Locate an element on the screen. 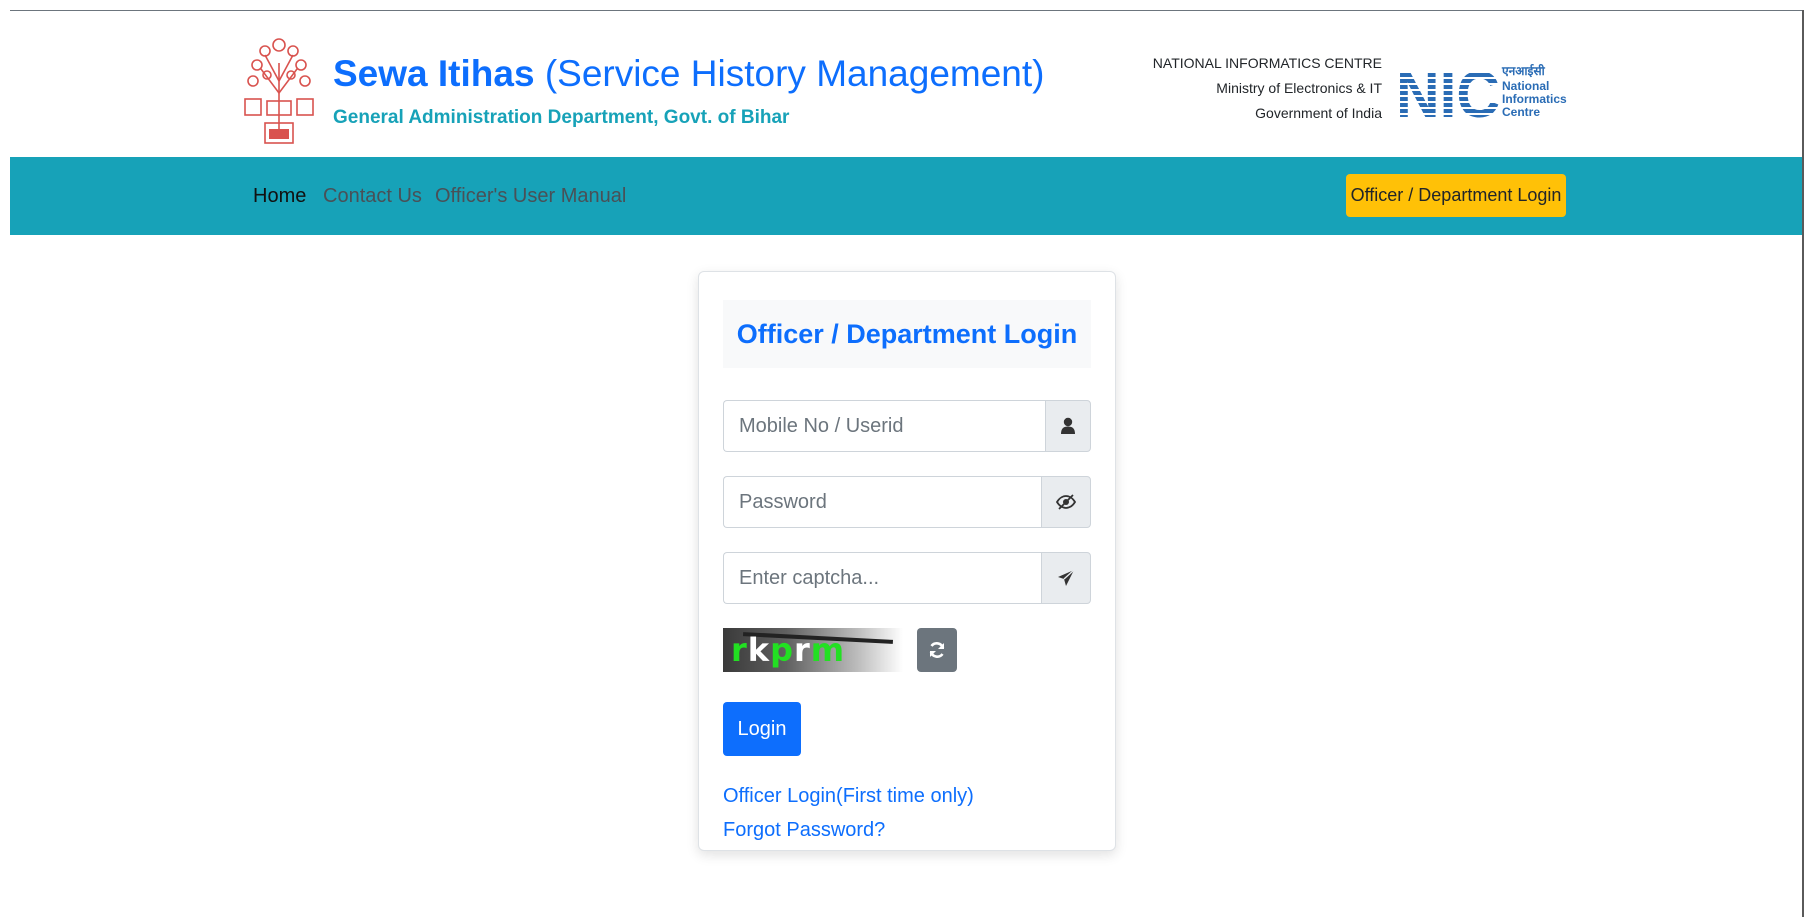 The height and width of the screenshot is (918, 1808). forgot-password-link: Forgot Password? is located at coordinates (804, 830).